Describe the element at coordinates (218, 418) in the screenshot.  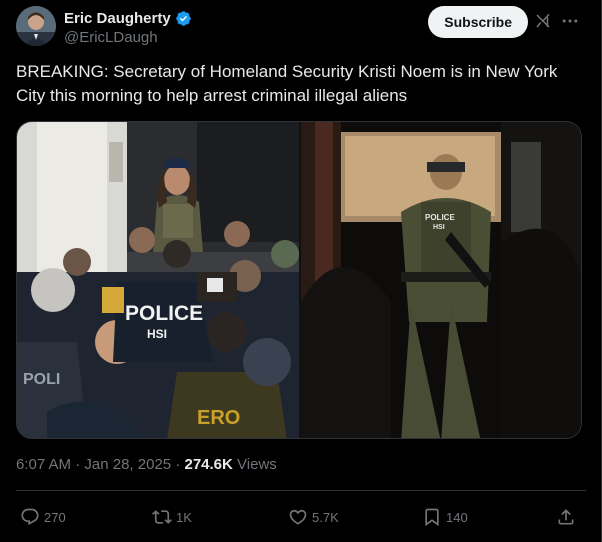
I see `ero-label: ERO` at that location.